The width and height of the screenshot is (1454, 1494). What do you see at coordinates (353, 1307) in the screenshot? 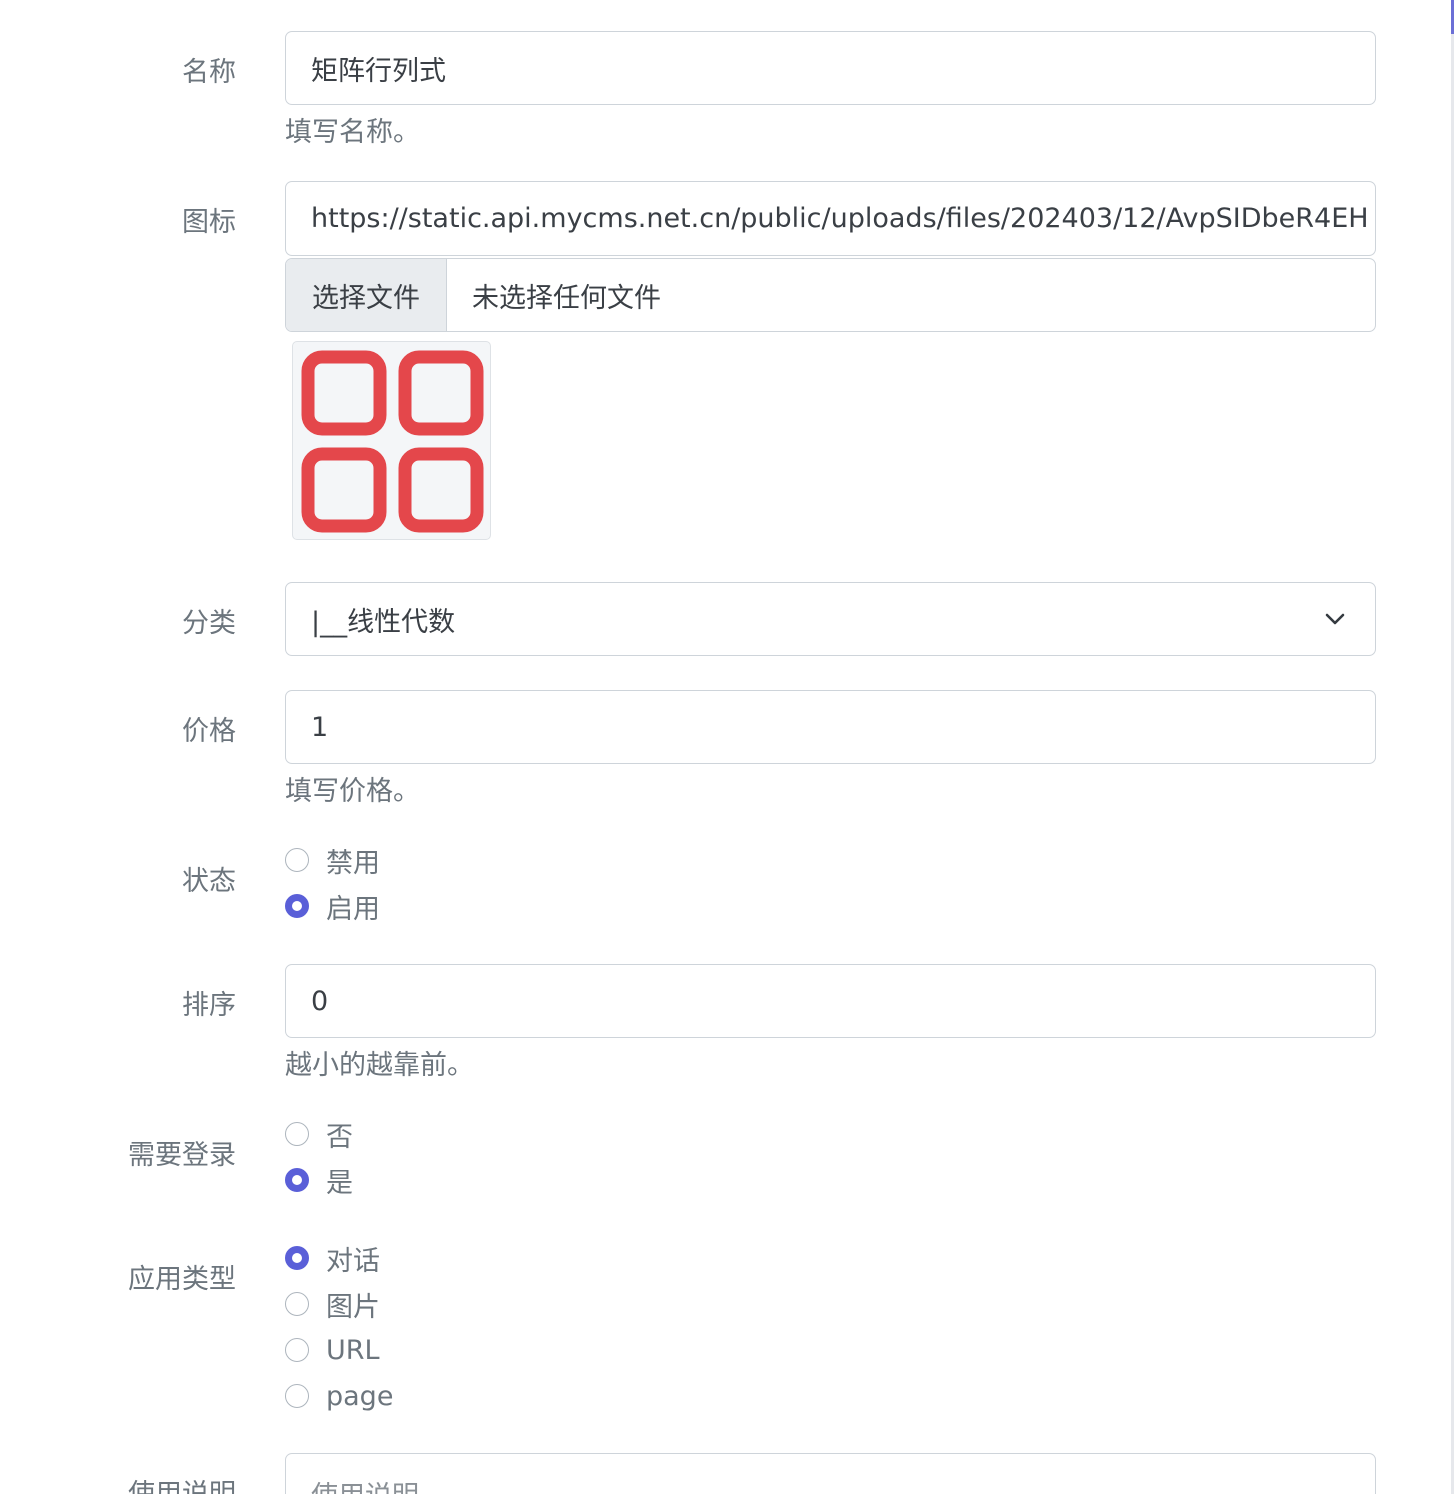
I see `radio-label: 图片` at bounding box center [353, 1307].